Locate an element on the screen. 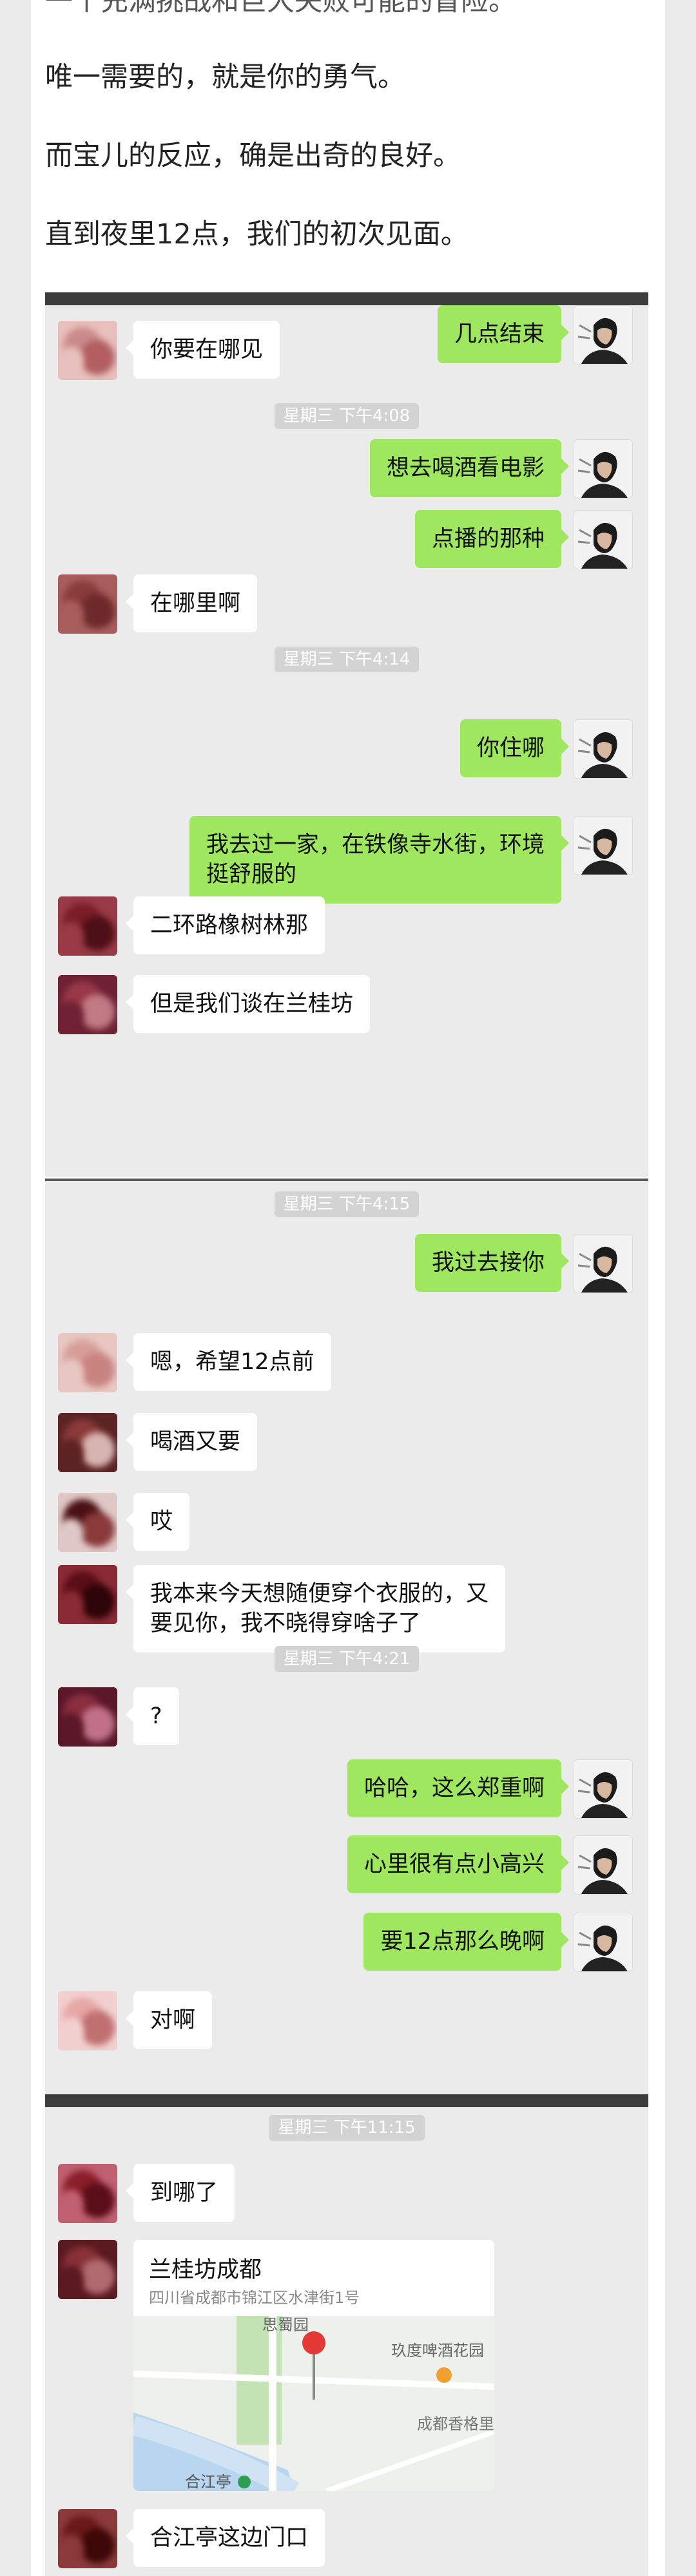  location-card: 兰桂坊成都四川省成都市锦江区水津街1号思蜀园玖度啤酒花园成都香格里拉大酒店合江亭 is located at coordinates (313, 2365).